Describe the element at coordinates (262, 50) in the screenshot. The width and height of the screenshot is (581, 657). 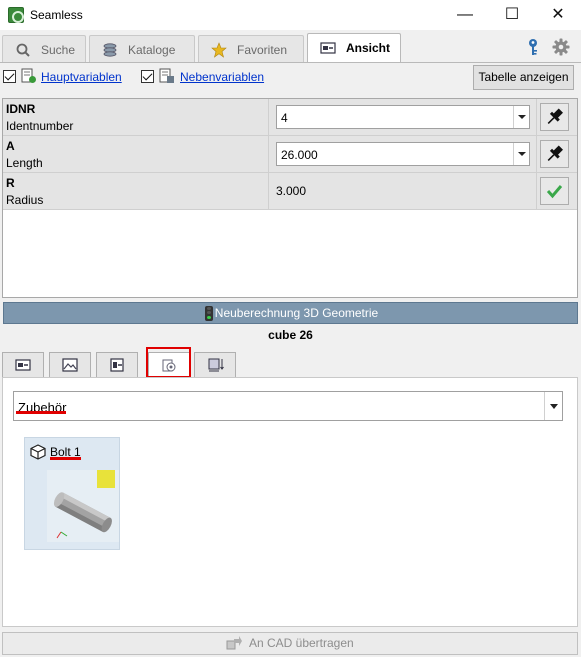
I see `tab-label: Favoriten` at that location.